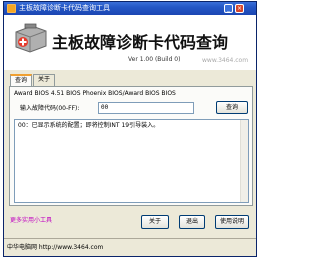  I want to click on exit-button: 退出, so click(192, 222).